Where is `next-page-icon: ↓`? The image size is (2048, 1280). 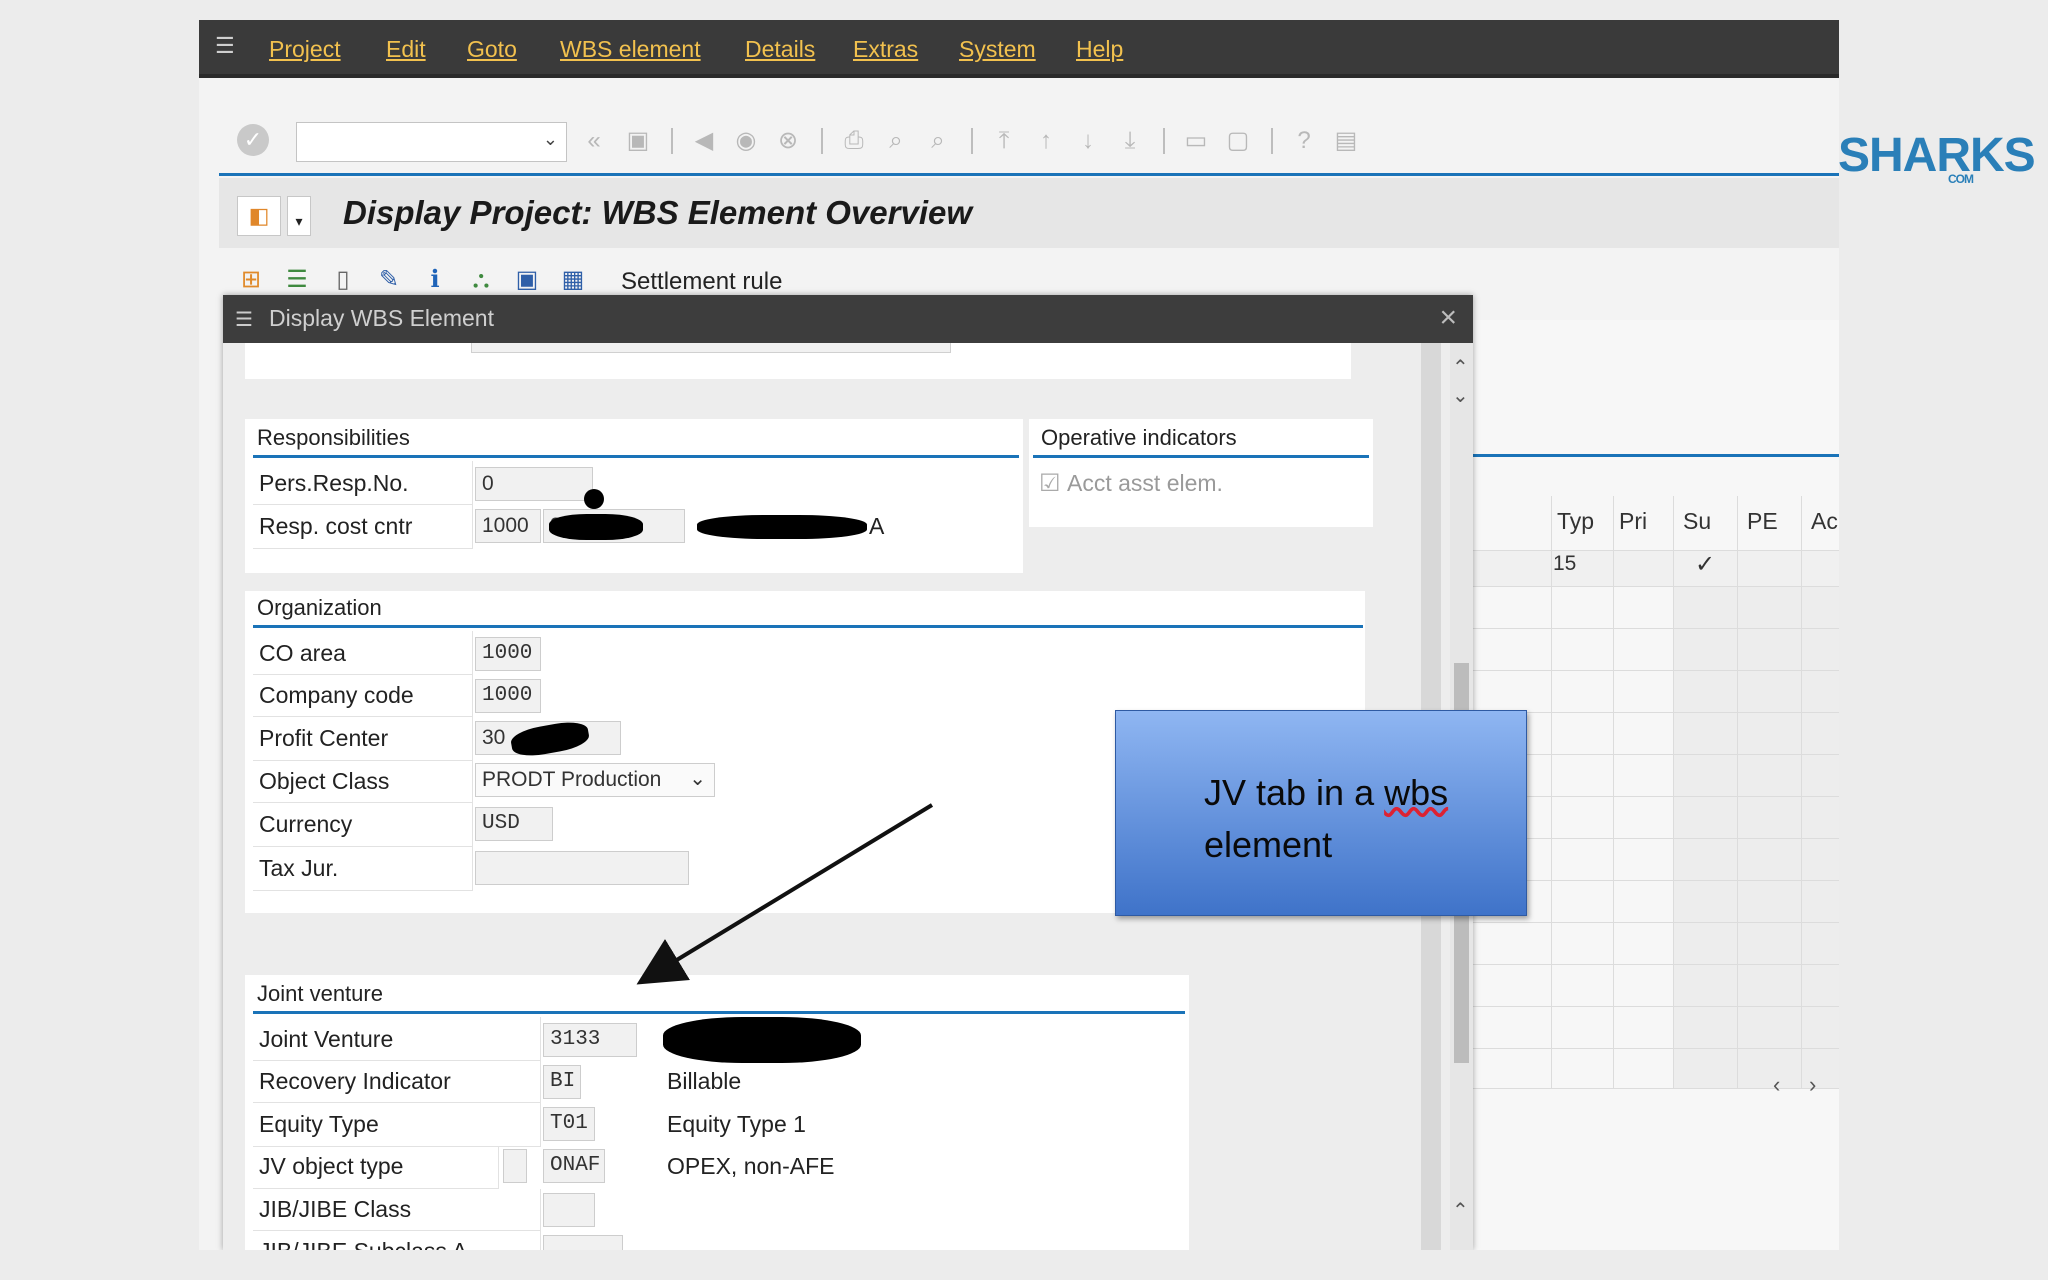 next-page-icon: ↓ is located at coordinates (1088, 141).